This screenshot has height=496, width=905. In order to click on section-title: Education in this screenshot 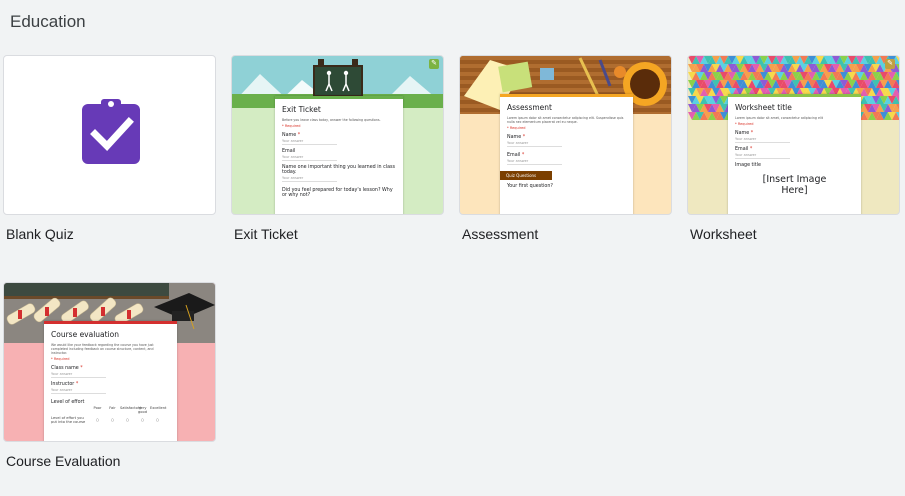, I will do `click(48, 21)`.